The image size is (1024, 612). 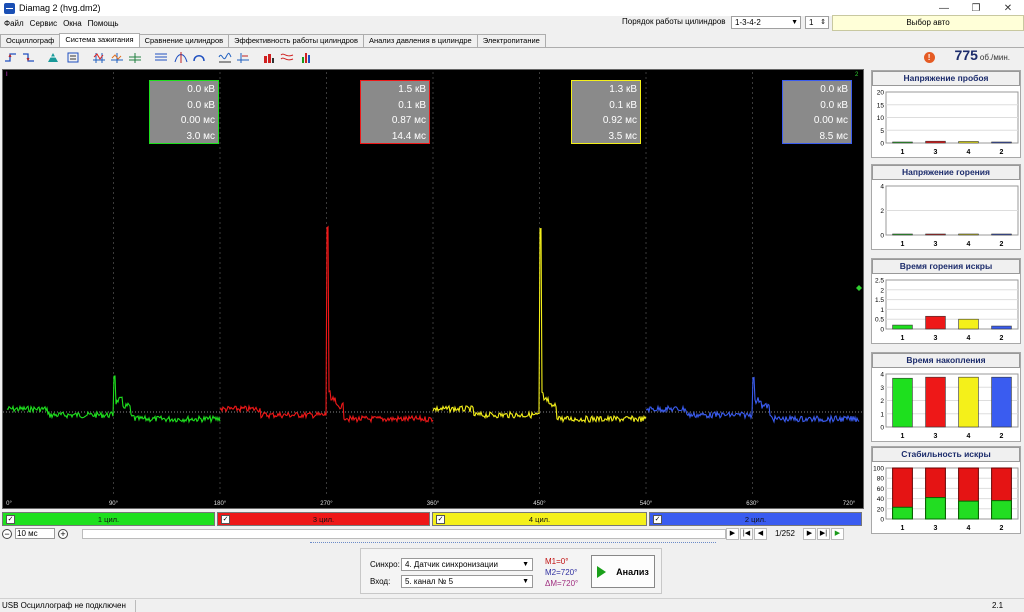 I want to click on input-label: Вход:, so click(x=380, y=581).